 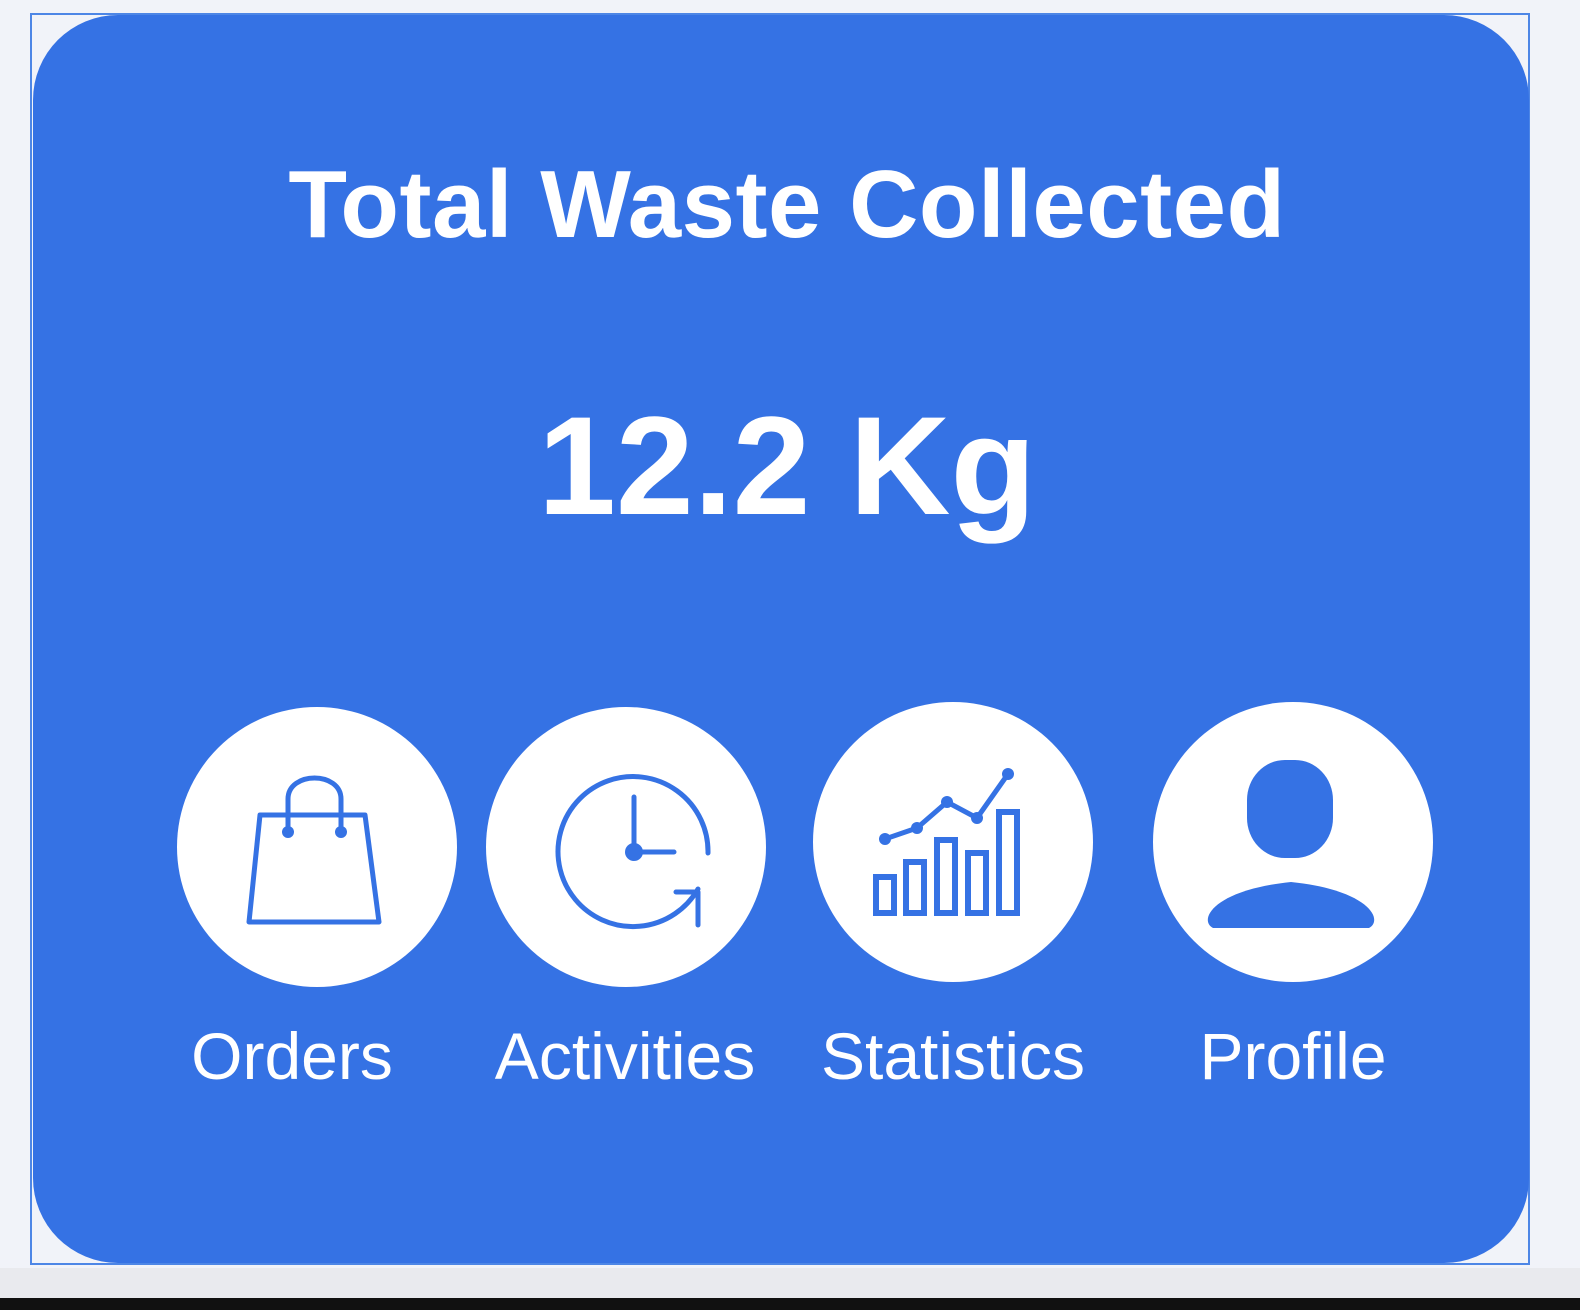 I want to click on activities-button, so click(x=626, y=847).